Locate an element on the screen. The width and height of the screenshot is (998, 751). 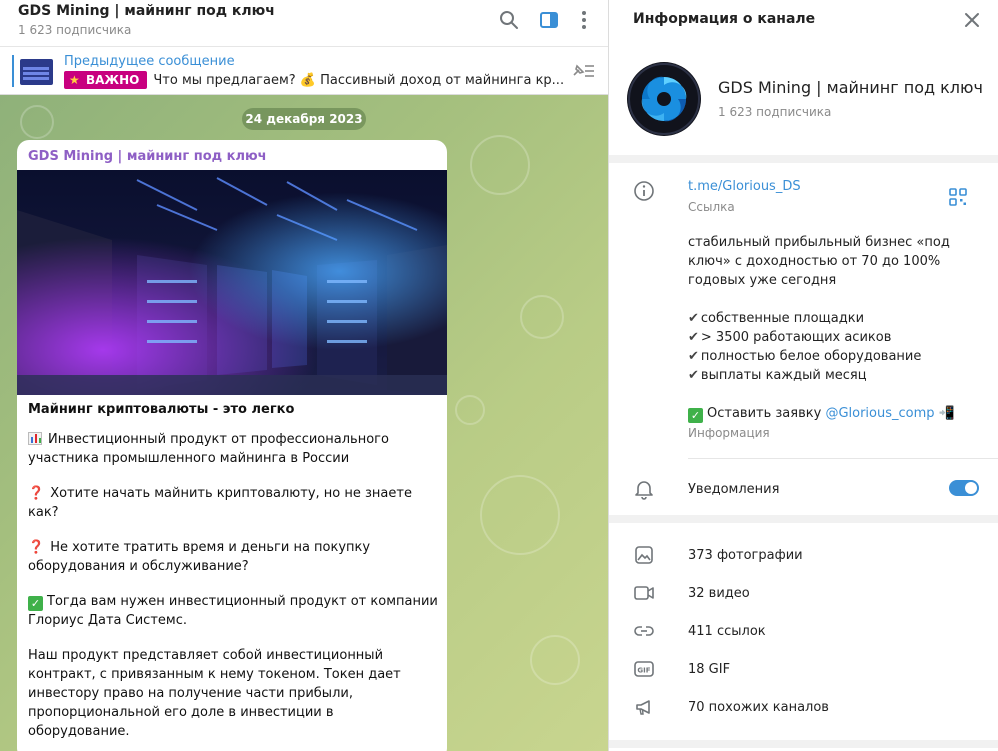
link-caption: Ссылка is located at coordinates (711, 207).